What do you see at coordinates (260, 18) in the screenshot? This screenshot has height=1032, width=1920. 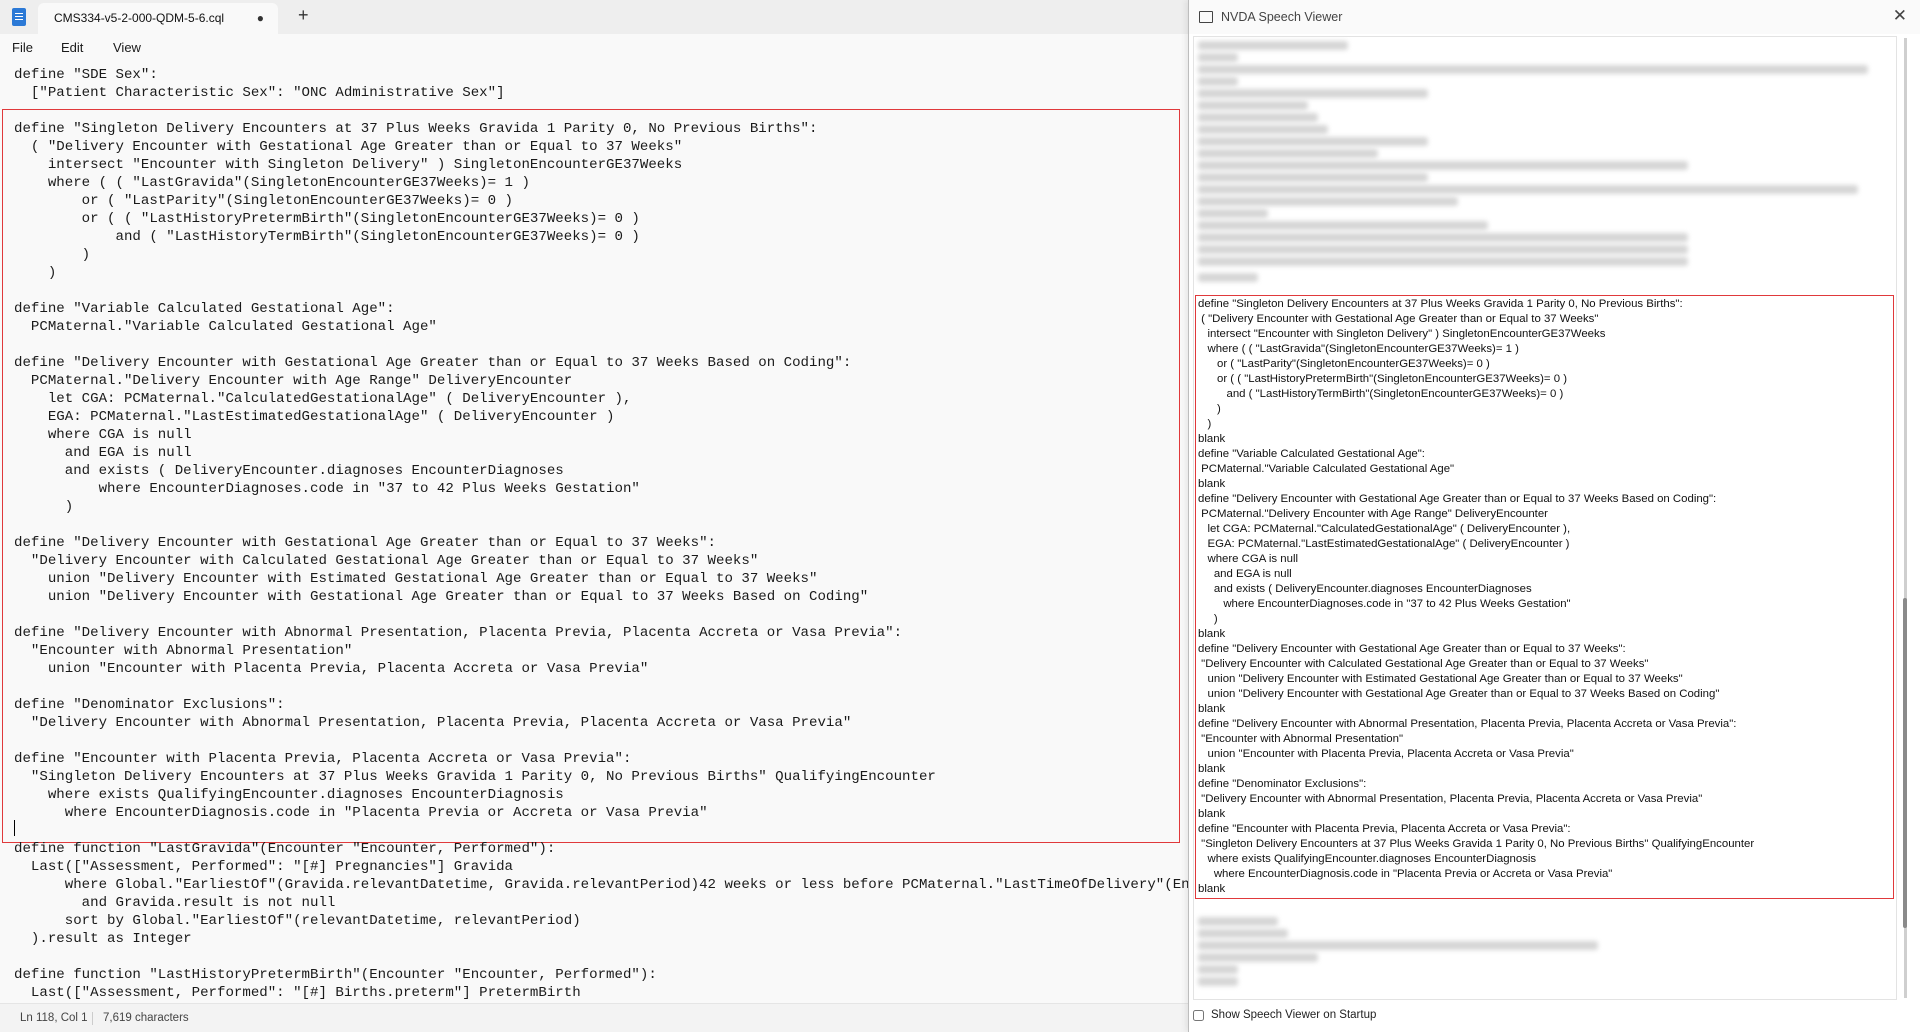 I see `unsaved-indicator-icon: ●` at bounding box center [260, 18].